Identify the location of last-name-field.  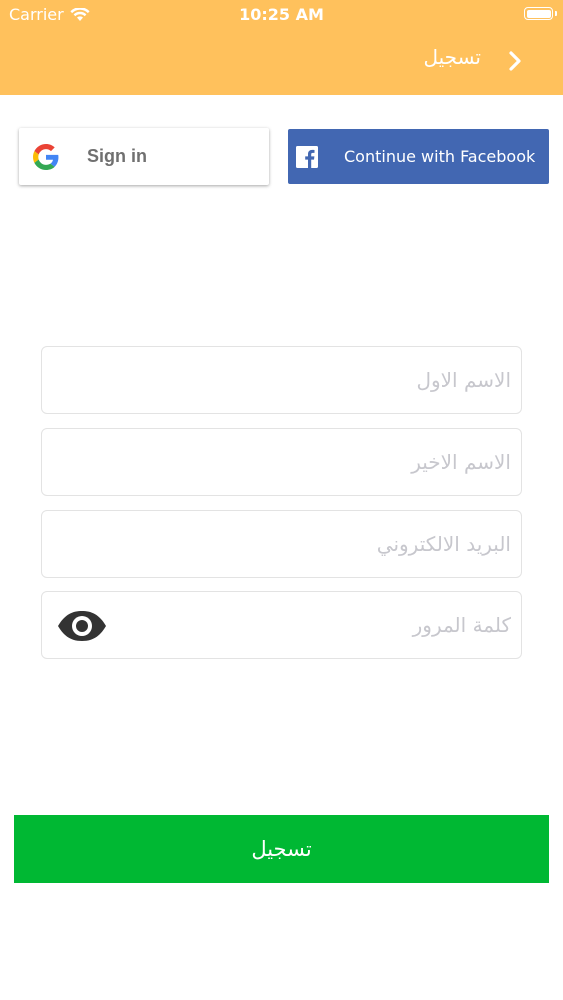
(281, 462).